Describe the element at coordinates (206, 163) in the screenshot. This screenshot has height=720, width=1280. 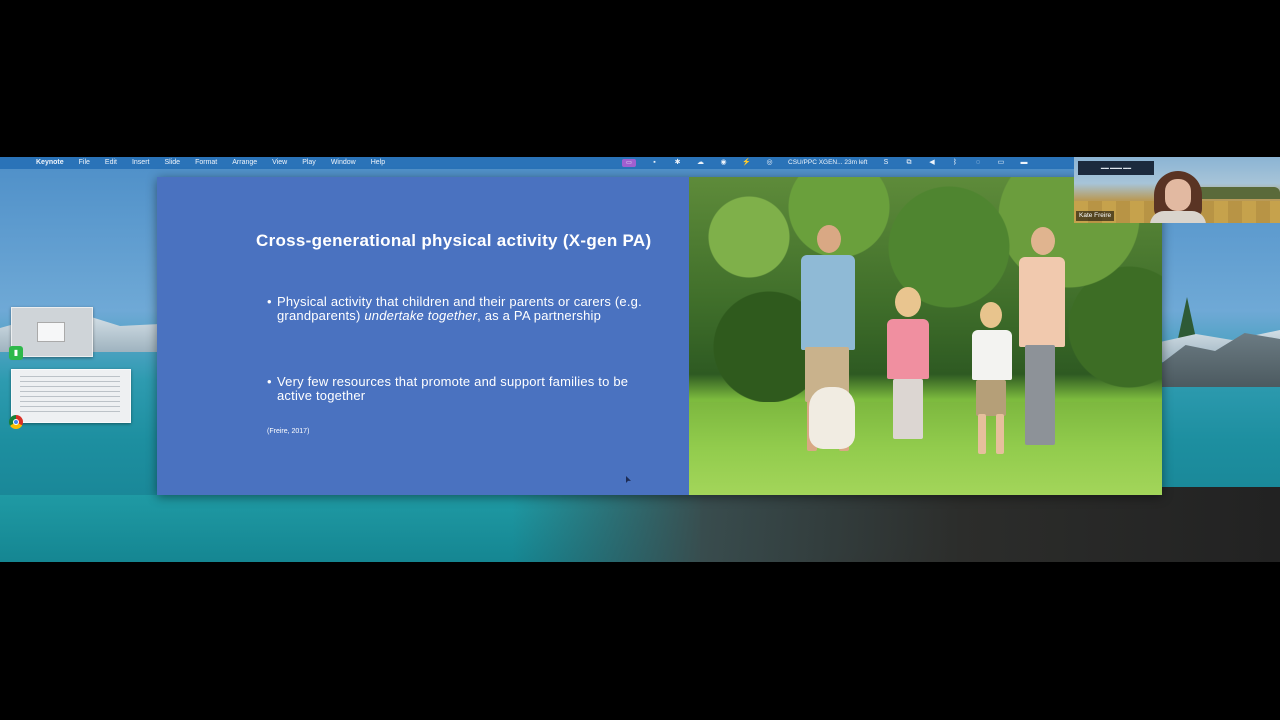
I see `menu-format: Format` at that location.